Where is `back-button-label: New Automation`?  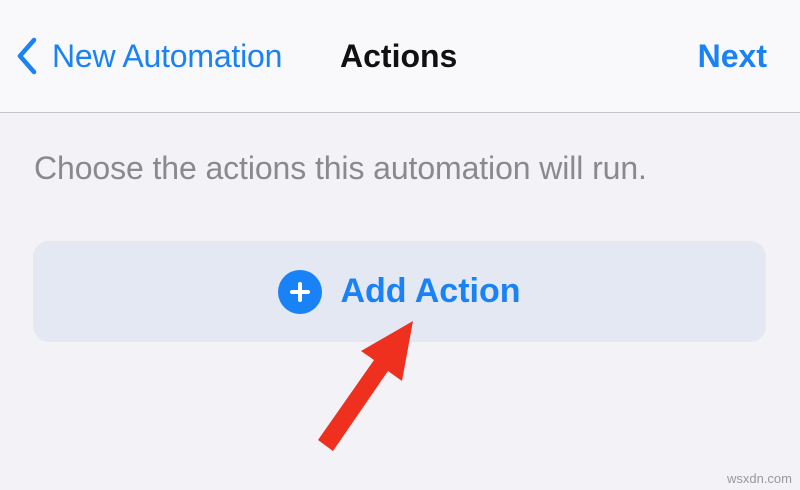 back-button-label: New Automation is located at coordinates (167, 55).